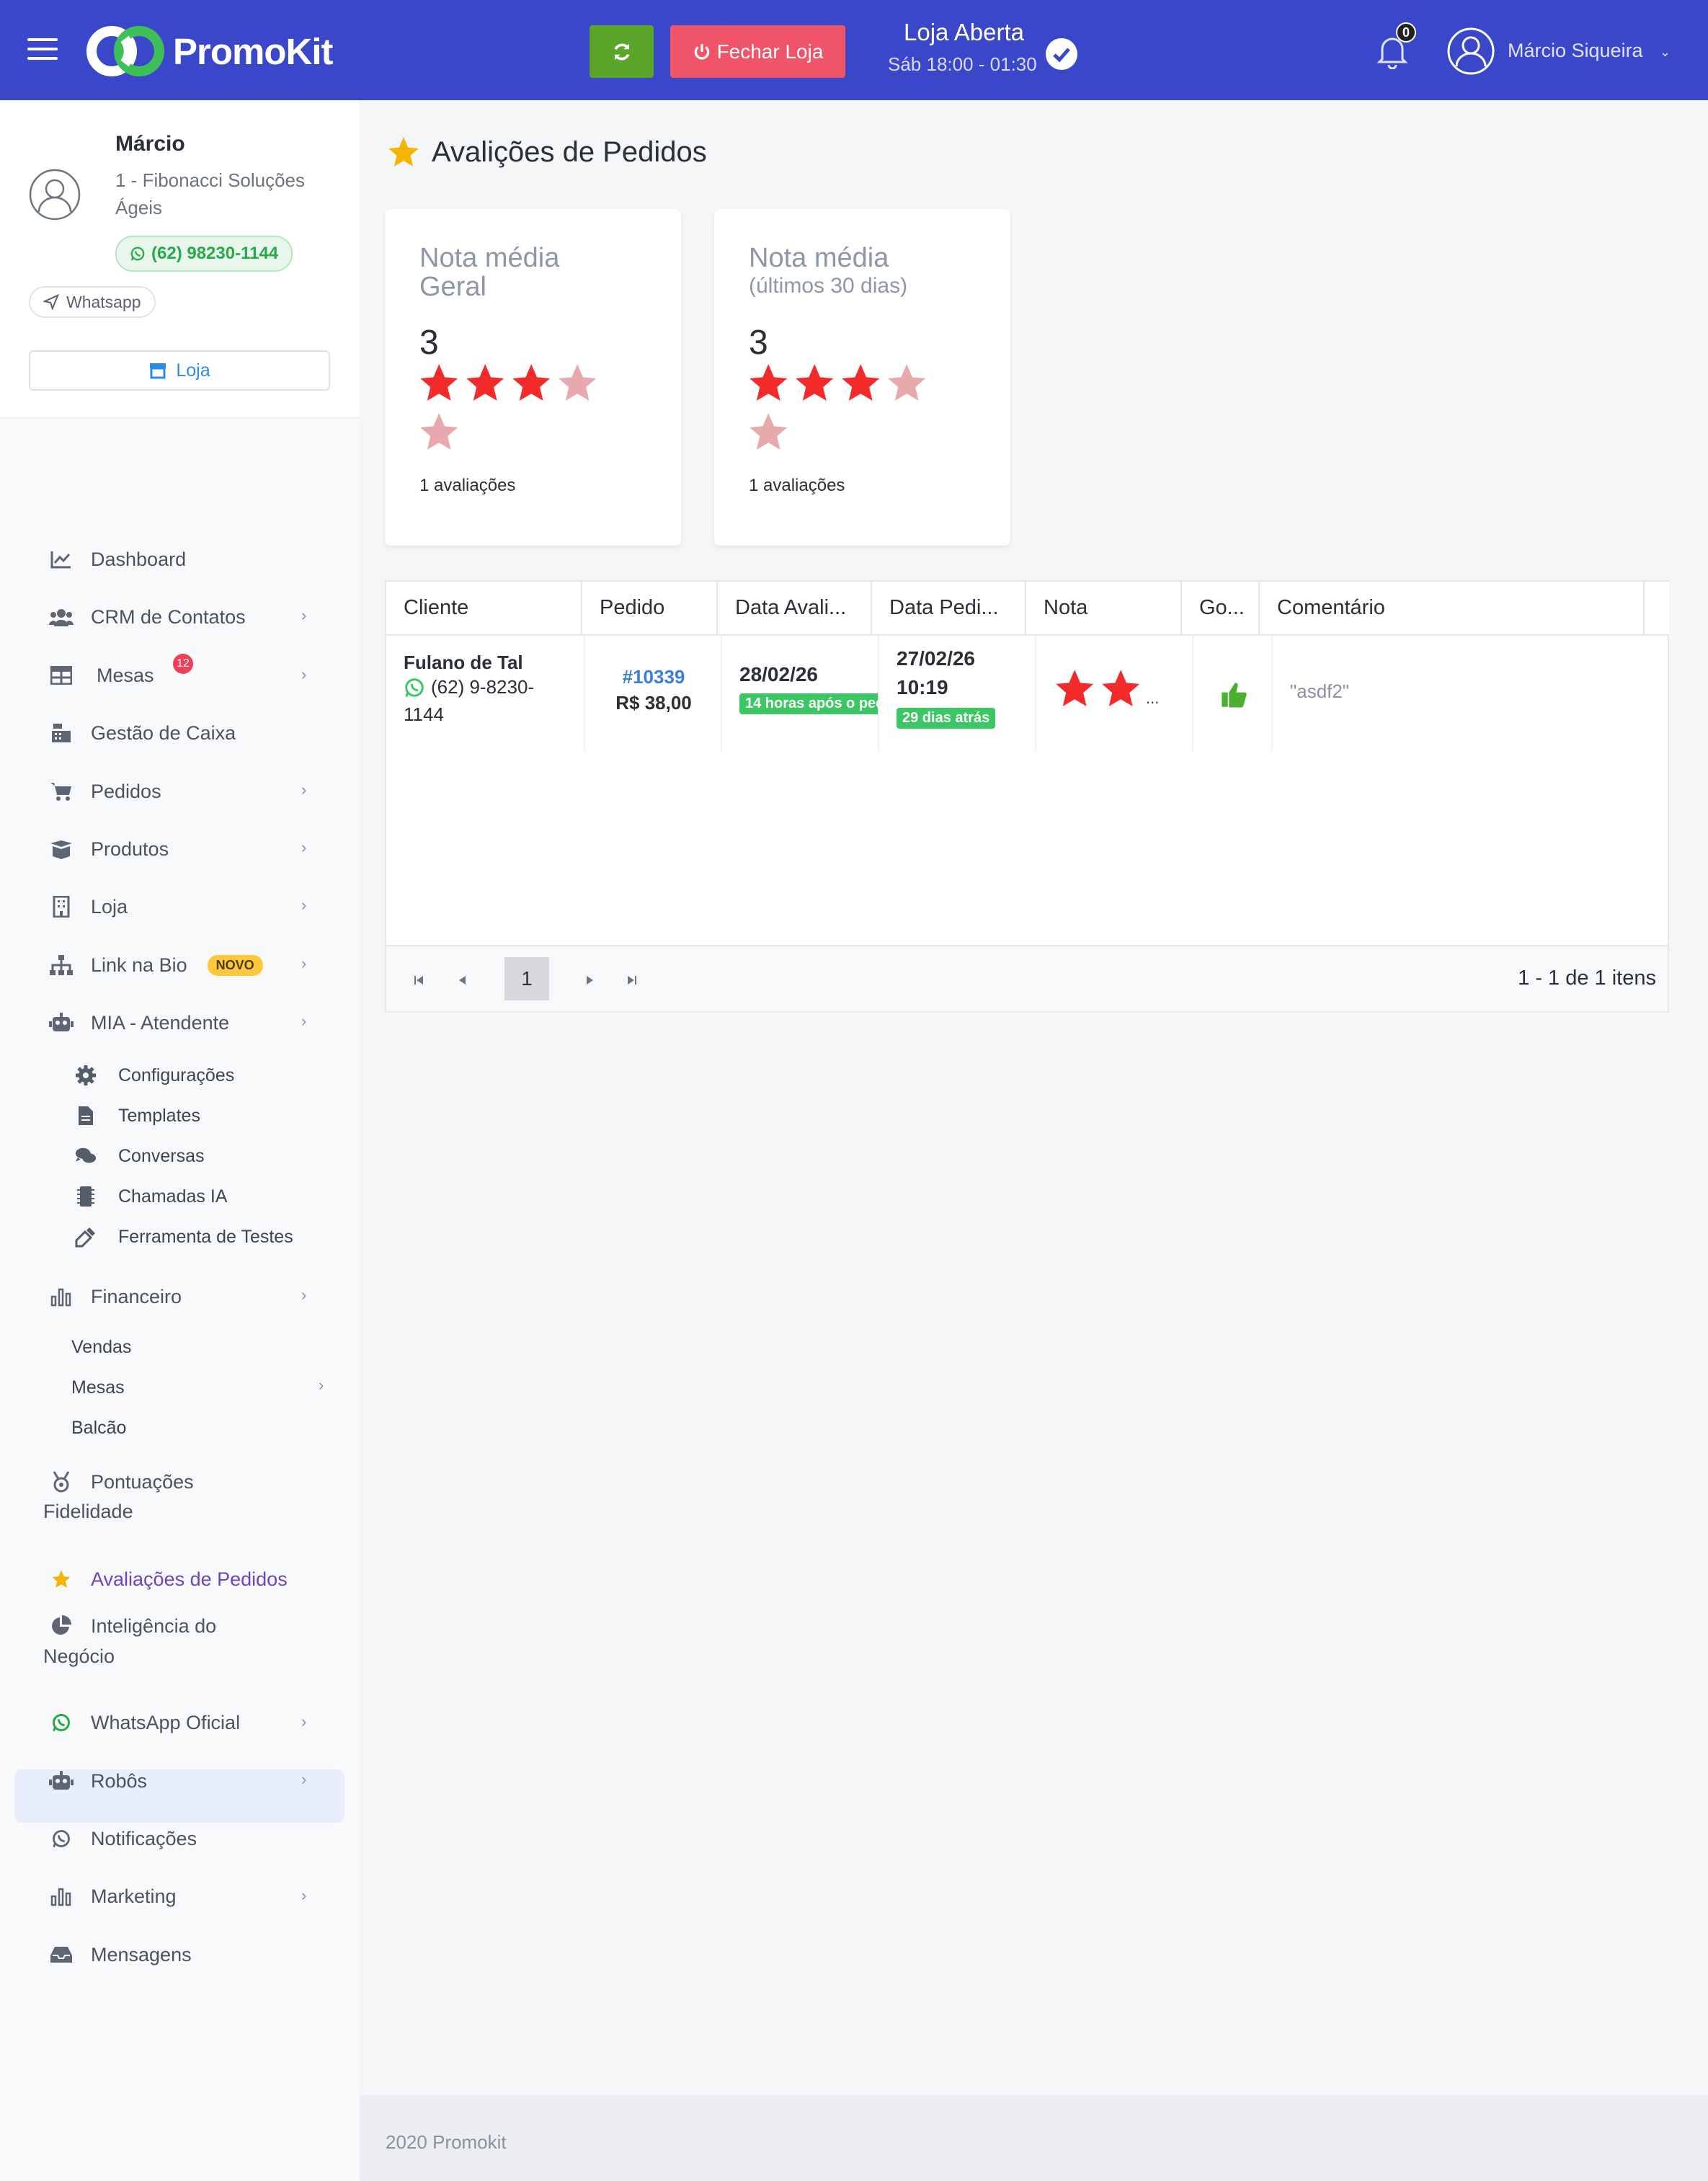  What do you see at coordinates (946, 718) in the screenshot?
I see `order-age-tag: 29 dias atrás` at bounding box center [946, 718].